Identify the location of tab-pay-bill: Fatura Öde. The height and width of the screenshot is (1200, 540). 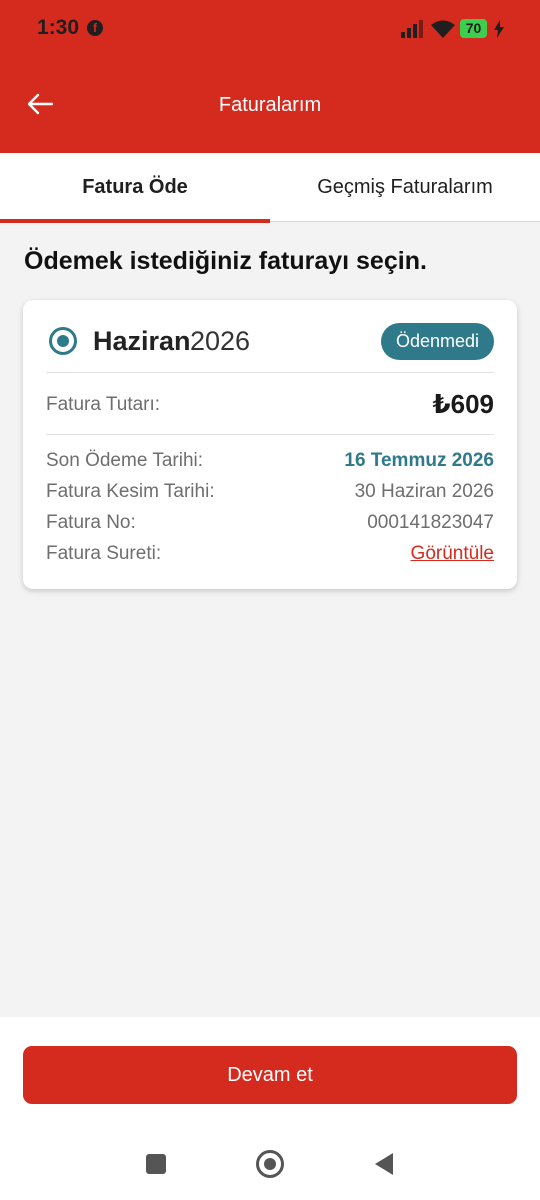
(135, 187).